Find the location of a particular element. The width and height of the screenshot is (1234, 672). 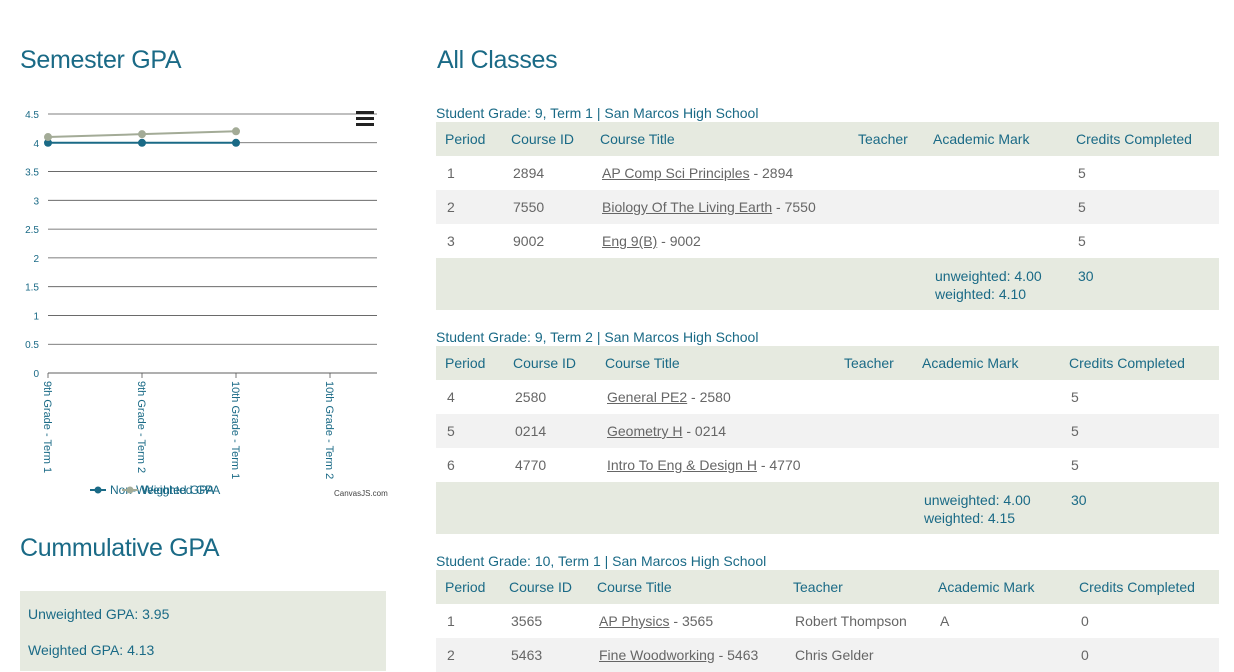

y-tick-label: 1.5 is located at coordinates (32, 288).